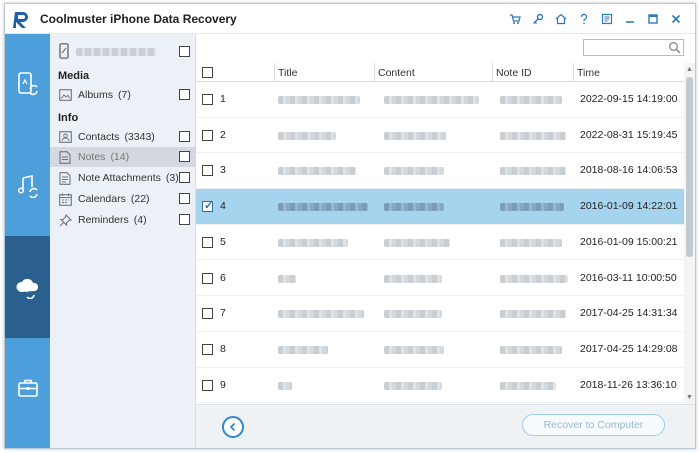 The width and height of the screenshot is (700, 453). I want to click on row-time: 2022-09-15 14:19:00, so click(629, 99).